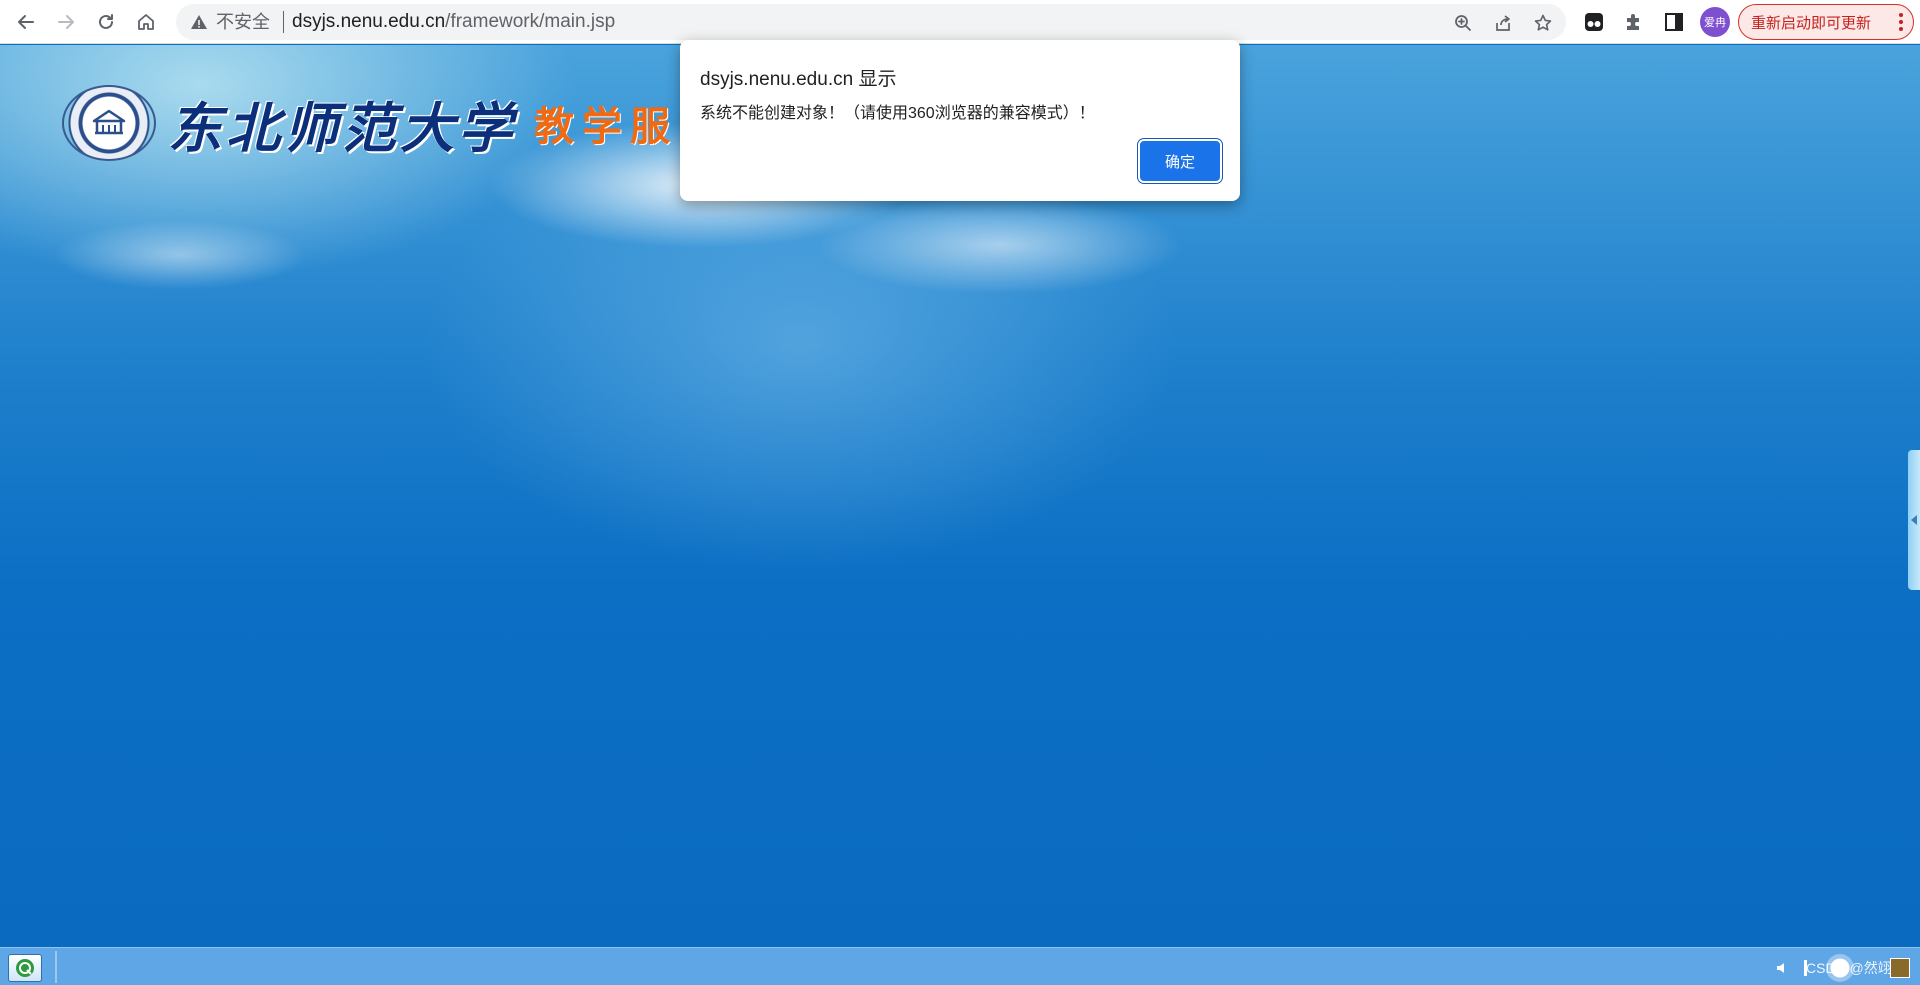 The width and height of the screenshot is (1920, 985). What do you see at coordinates (199, 22) in the screenshot?
I see `warning-icon` at bounding box center [199, 22].